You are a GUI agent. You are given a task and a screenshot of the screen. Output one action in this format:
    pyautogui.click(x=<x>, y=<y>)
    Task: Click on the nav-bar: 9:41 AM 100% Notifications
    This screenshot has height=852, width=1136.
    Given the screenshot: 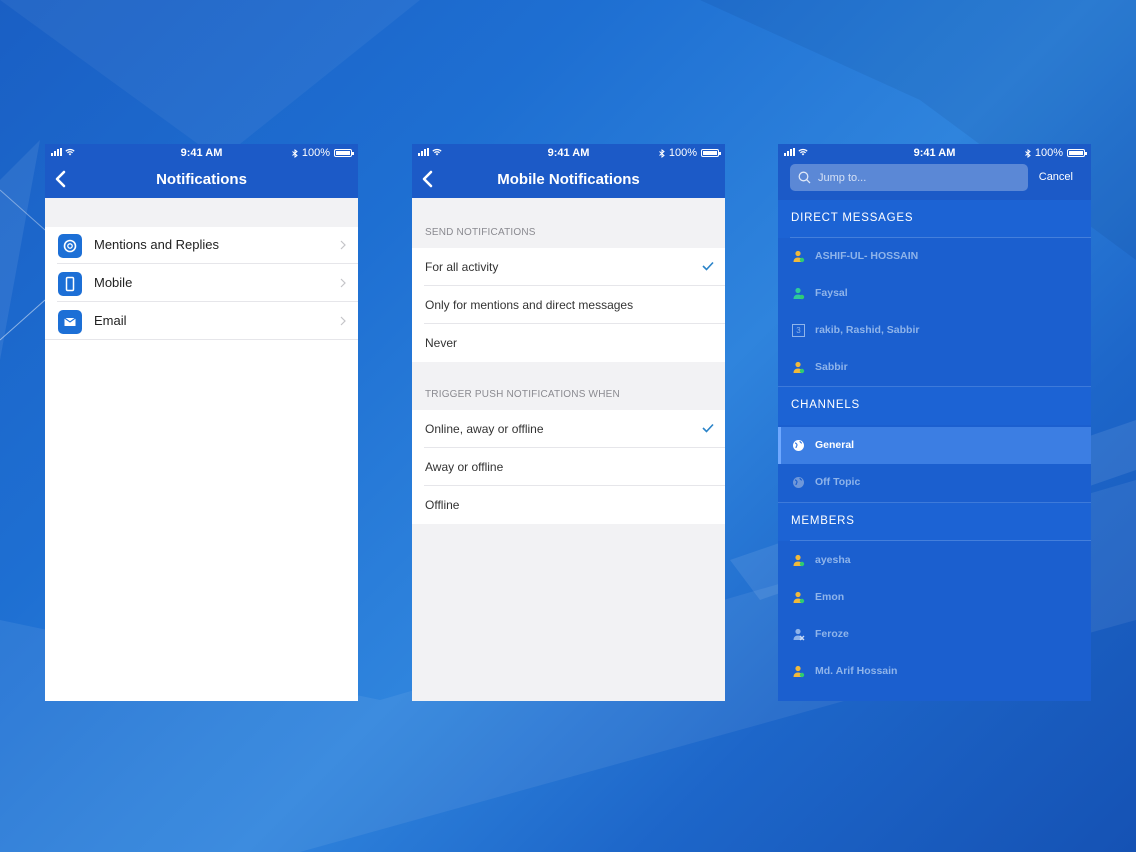 What is the action you would take?
    pyautogui.click(x=201, y=171)
    